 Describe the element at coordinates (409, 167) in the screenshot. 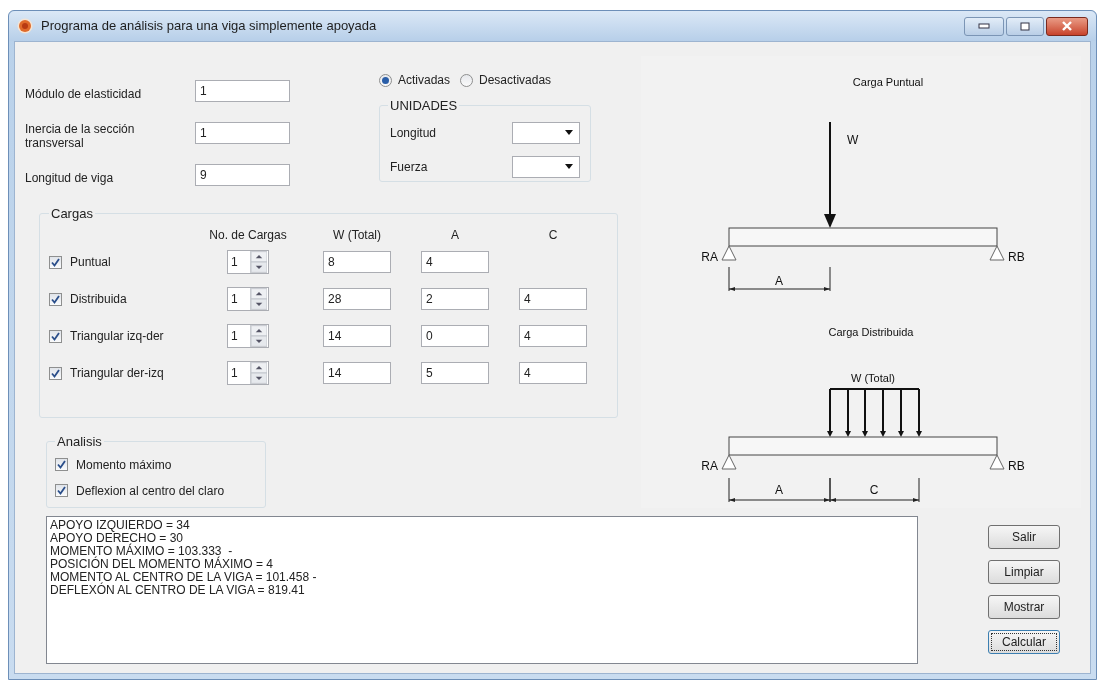

I see `field-label: Fuerza` at that location.